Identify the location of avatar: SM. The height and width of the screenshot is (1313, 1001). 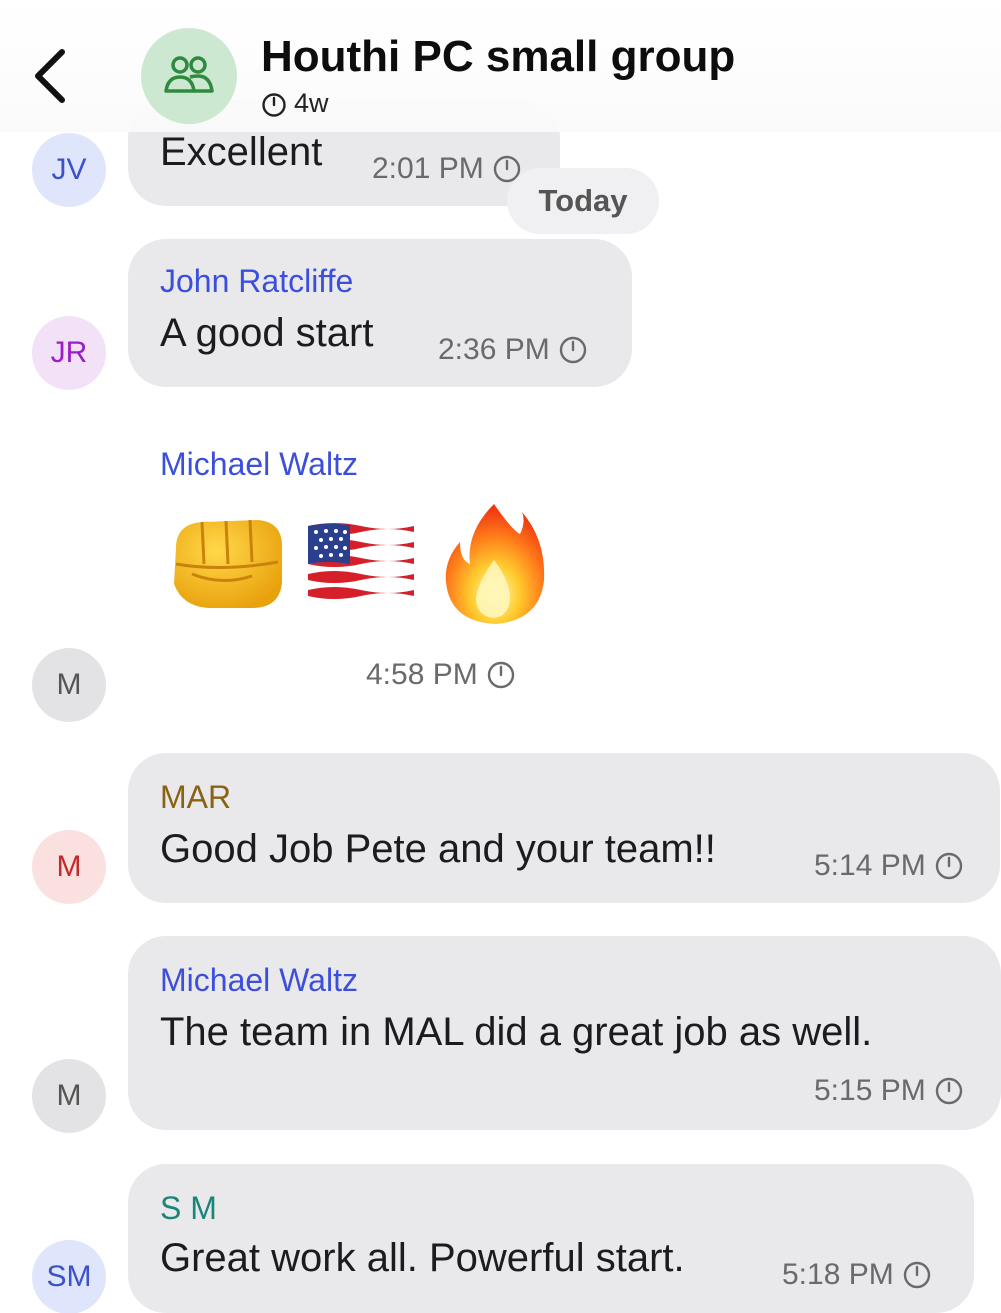
(69, 1276).